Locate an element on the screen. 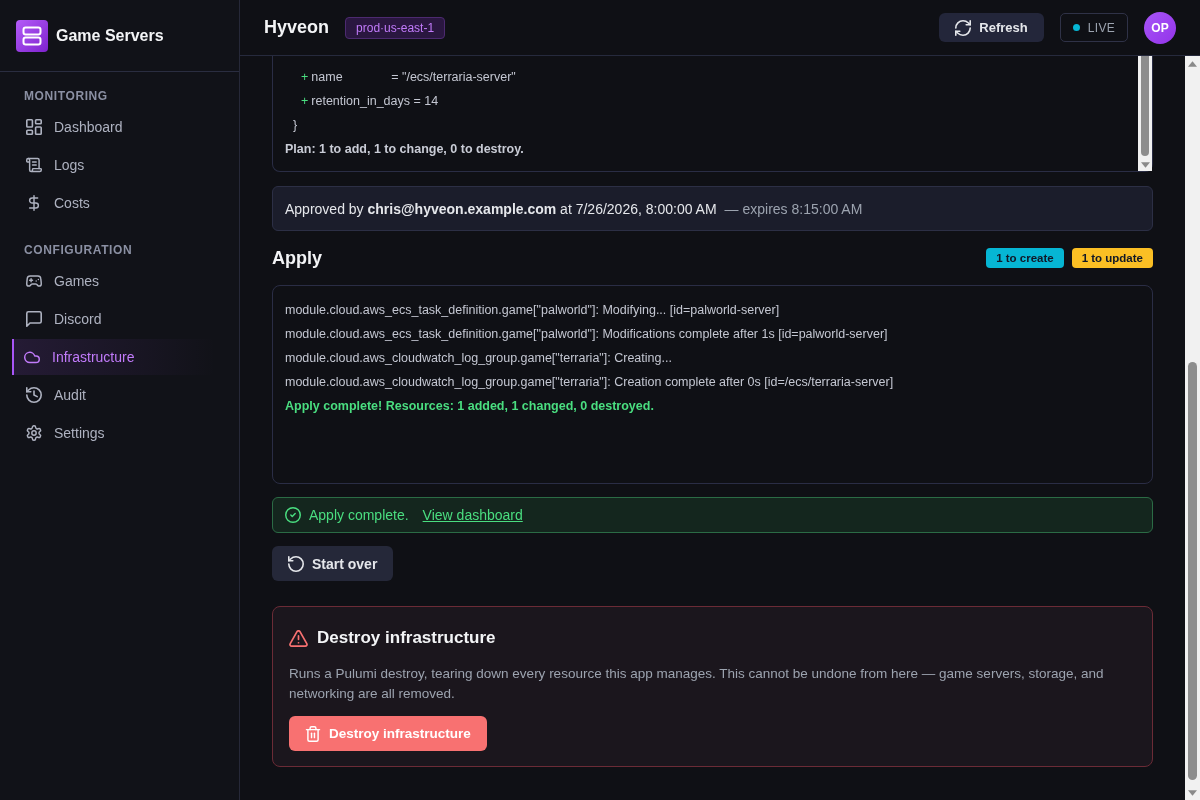 The image size is (1200, 800). user-avatar: OP is located at coordinates (1160, 27).